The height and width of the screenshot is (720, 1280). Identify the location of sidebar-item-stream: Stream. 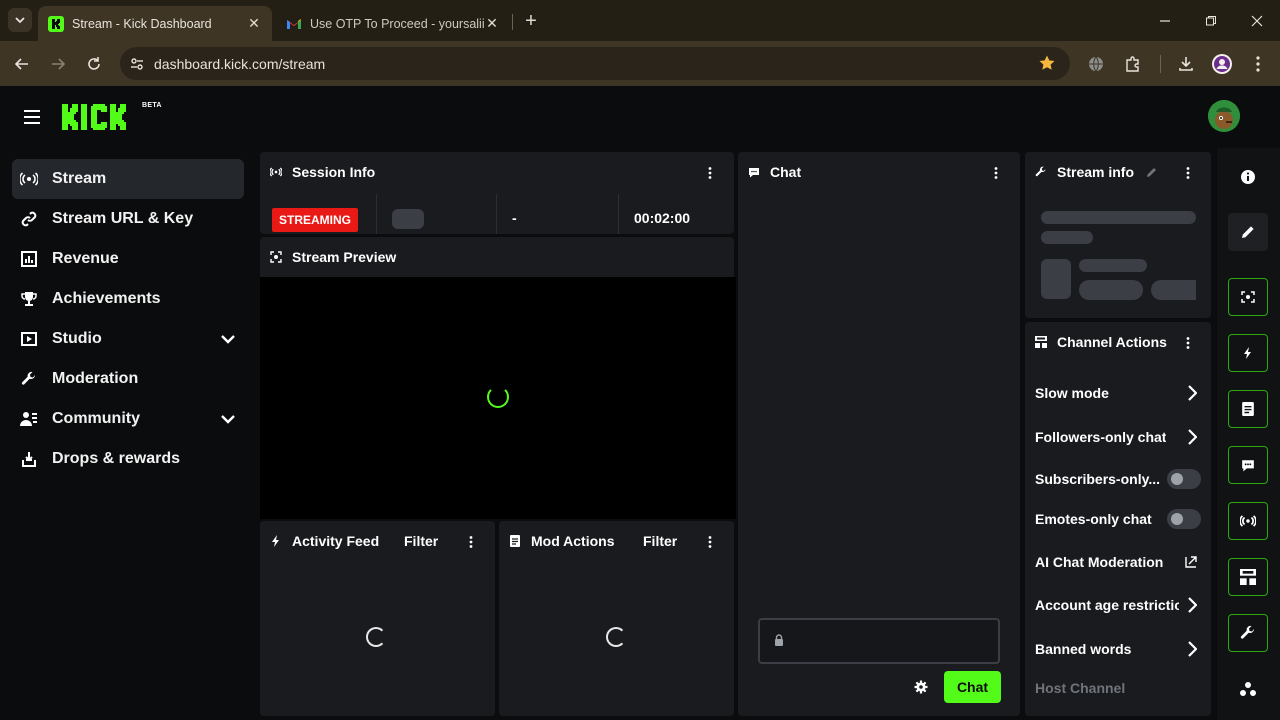
(128, 179).